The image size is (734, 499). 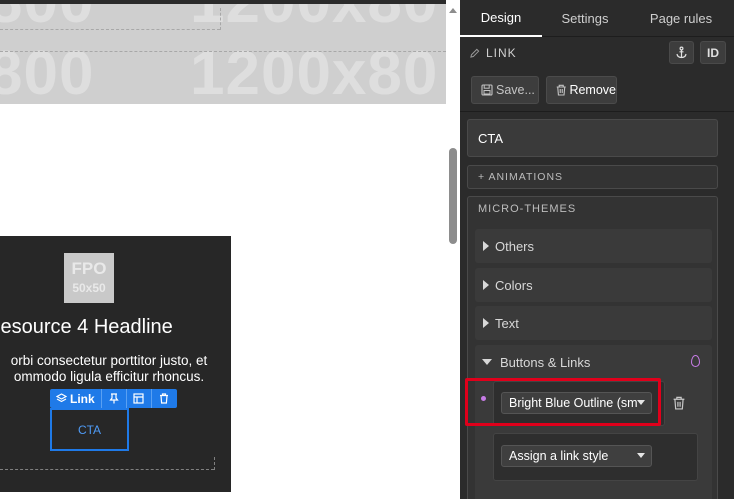 What do you see at coordinates (453, 249) in the screenshot?
I see `canvas-scrollbar` at bounding box center [453, 249].